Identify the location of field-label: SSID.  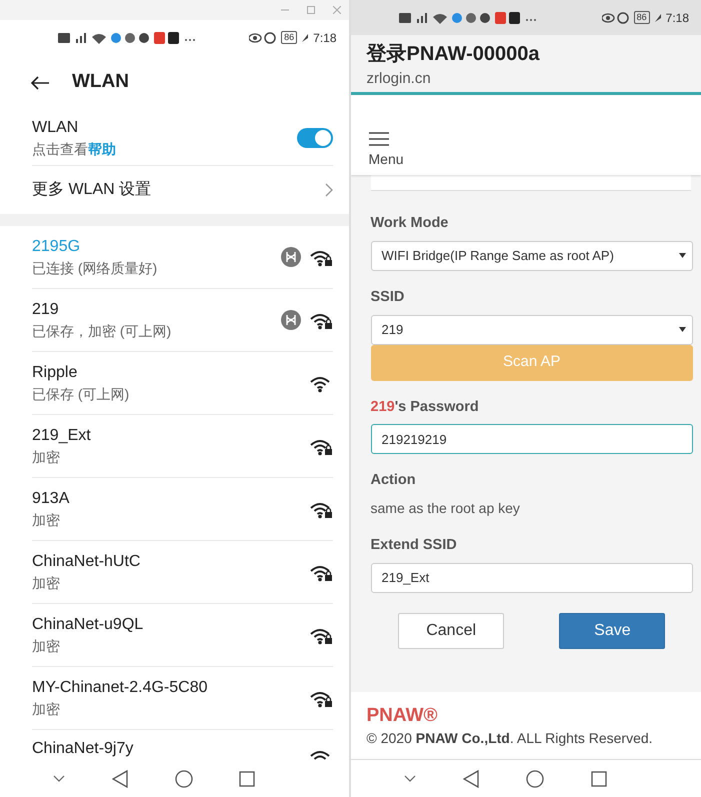
(388, 297).